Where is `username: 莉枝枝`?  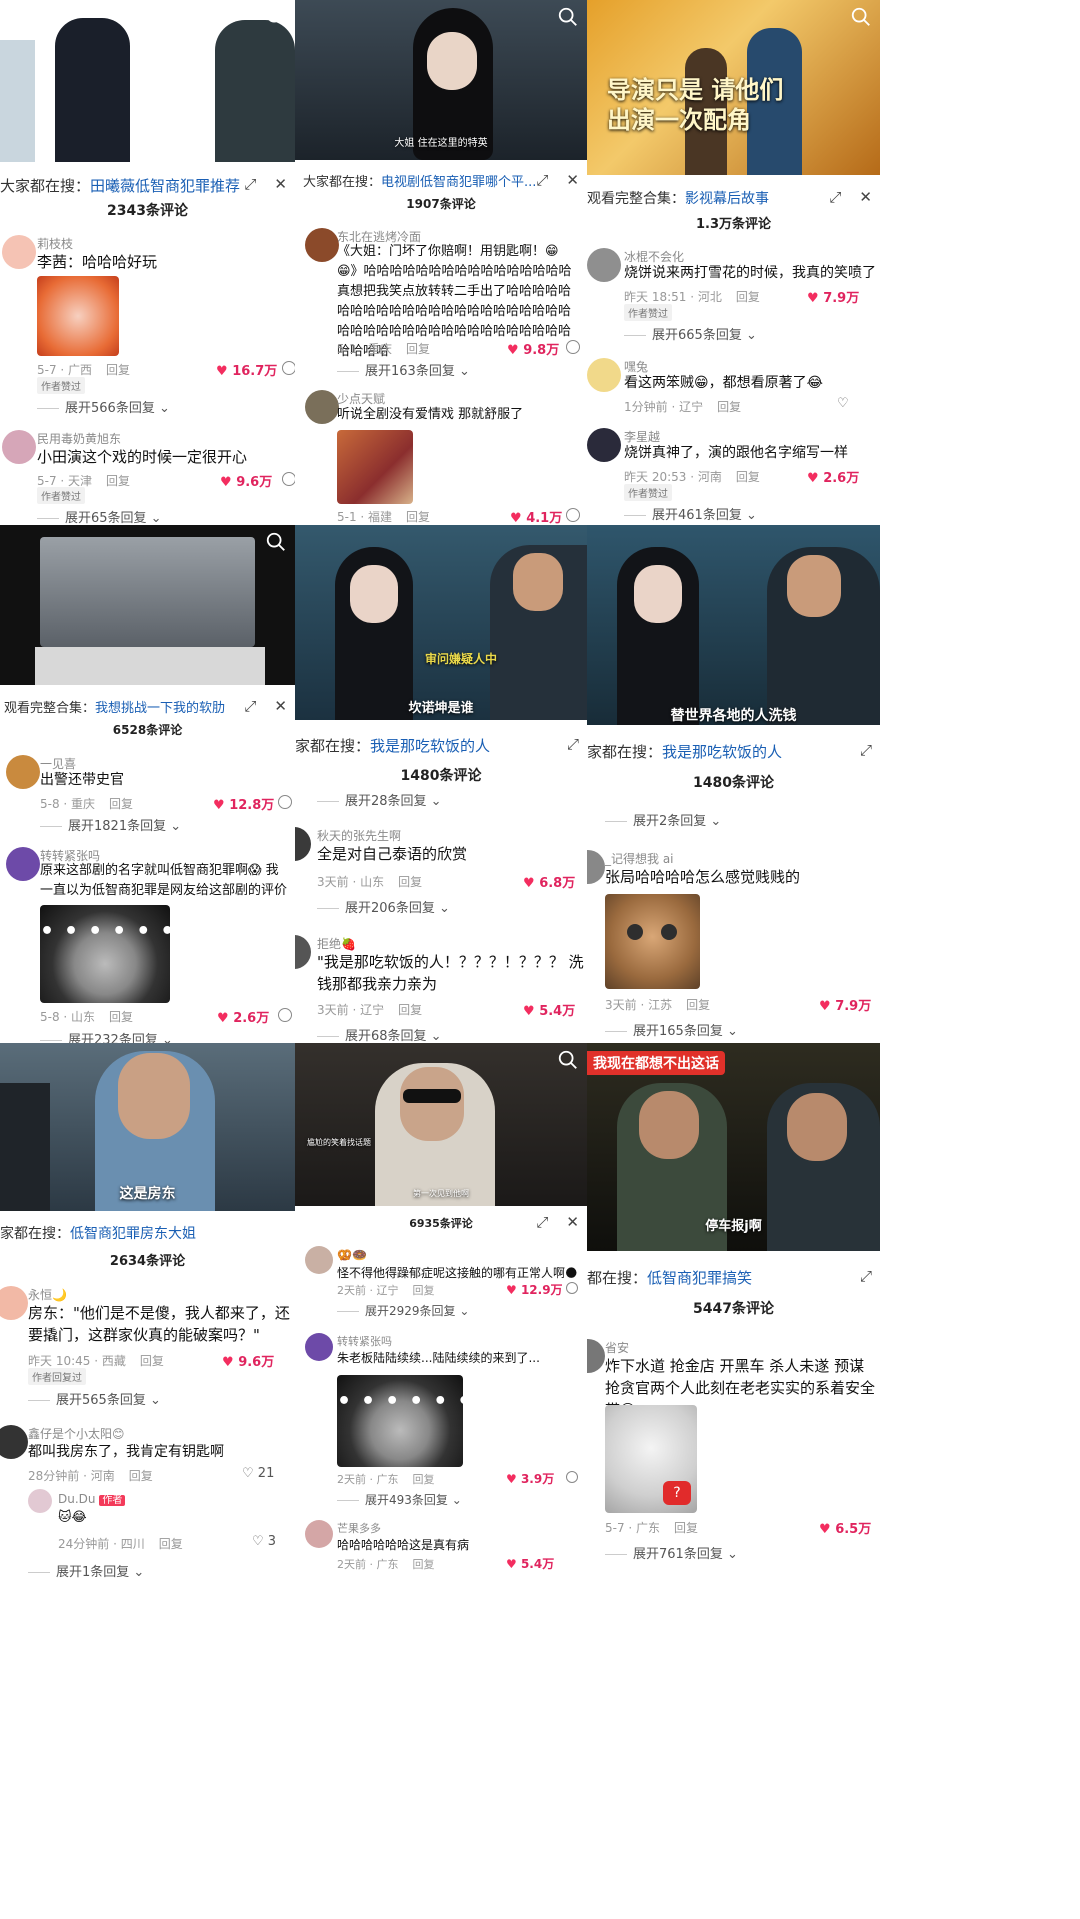
username: 莉枝枝 is located at coordinates (55, 243).